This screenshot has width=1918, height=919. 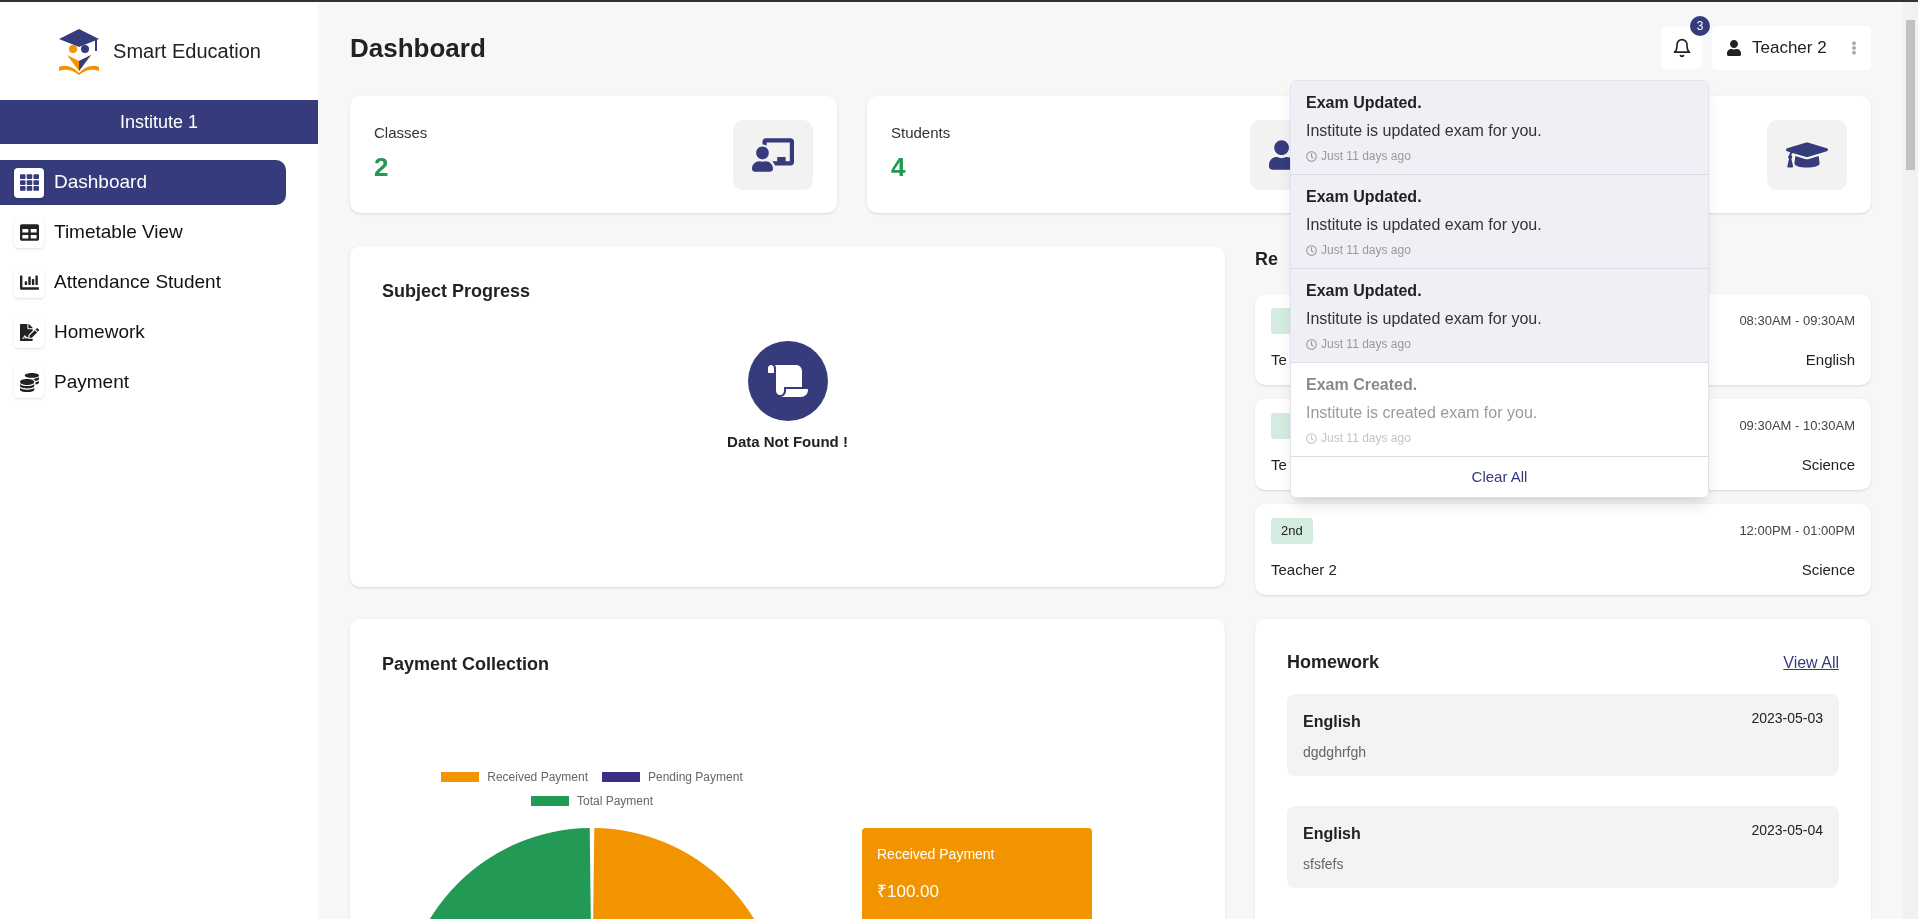 What do you see at coordinates (418, 48) in the screenshot?
I see `page-title: Dashboard` at bounding box center [418, 48].